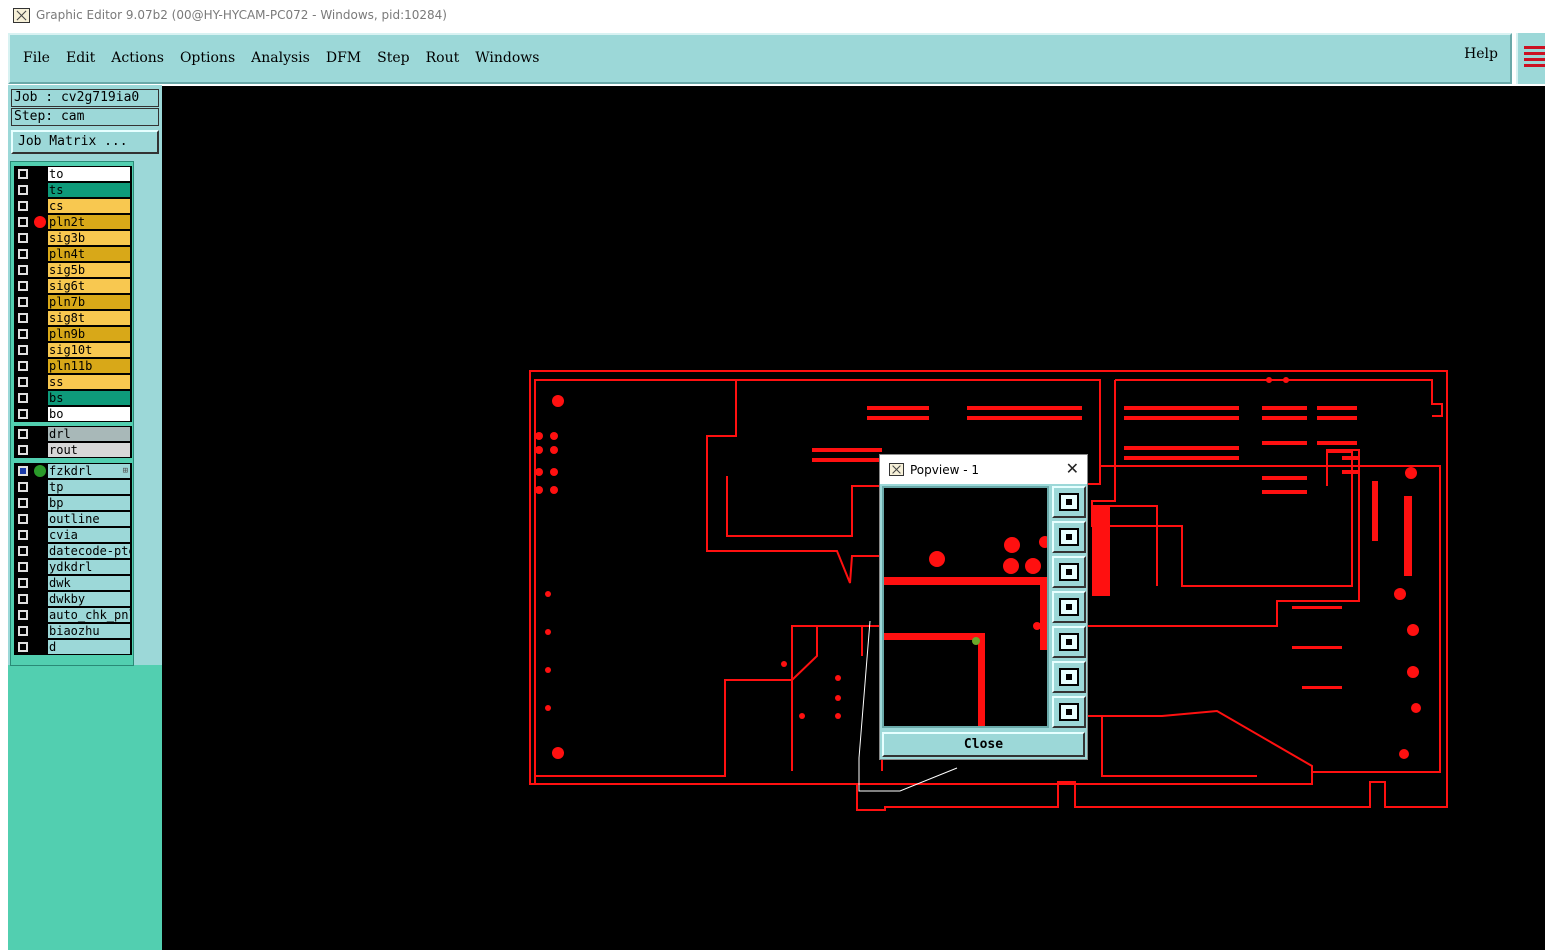 This screenshot has width=1545, height=950. Describe the element at coordinates (983, 744) in the screenshot. I see `popview-close-button: Close` at that location.